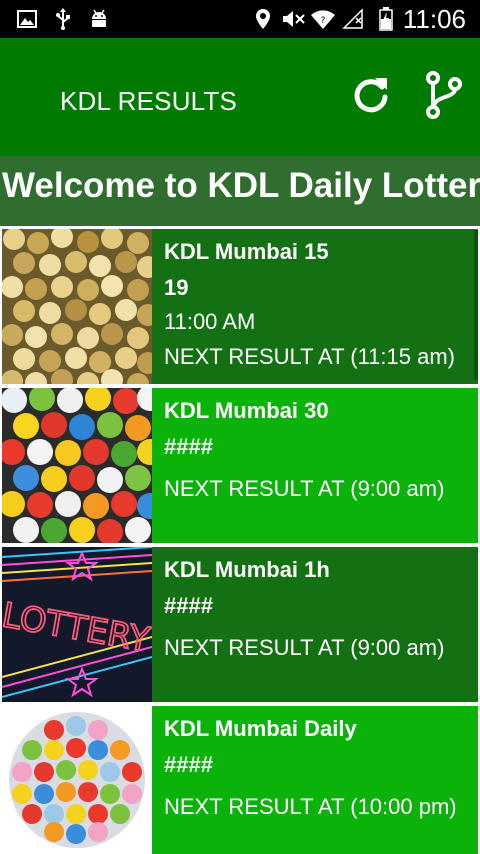  I want to click on wifi-icon: ?, so click(323, 19).